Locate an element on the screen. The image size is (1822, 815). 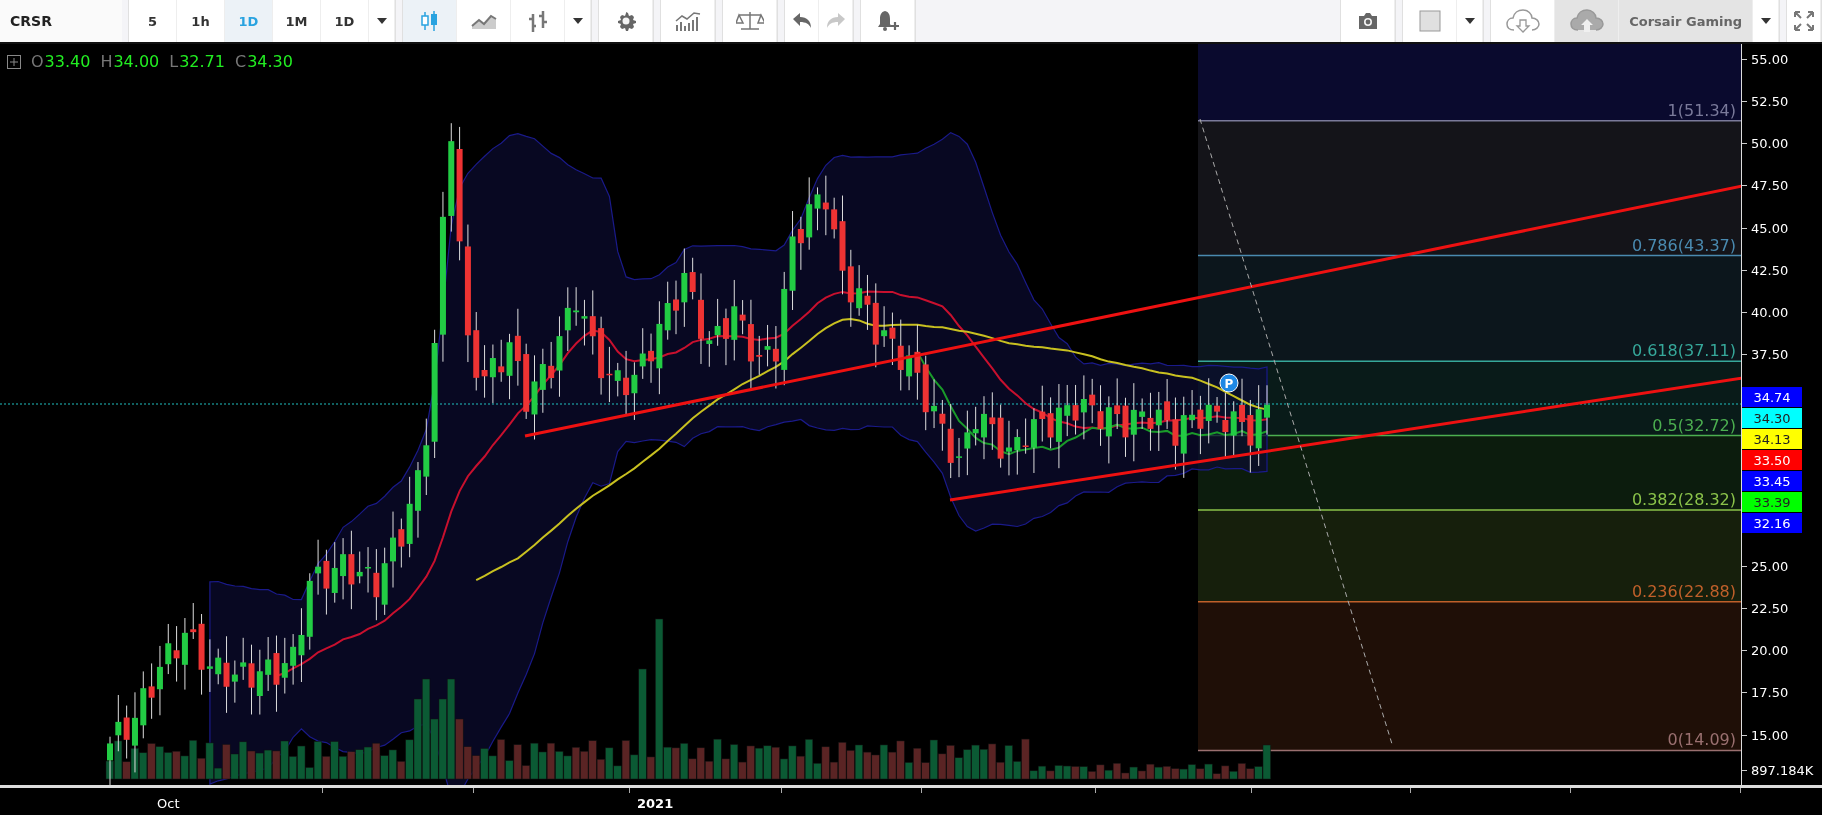
price-label: 34.74 is located at coordinates (1772, 397).